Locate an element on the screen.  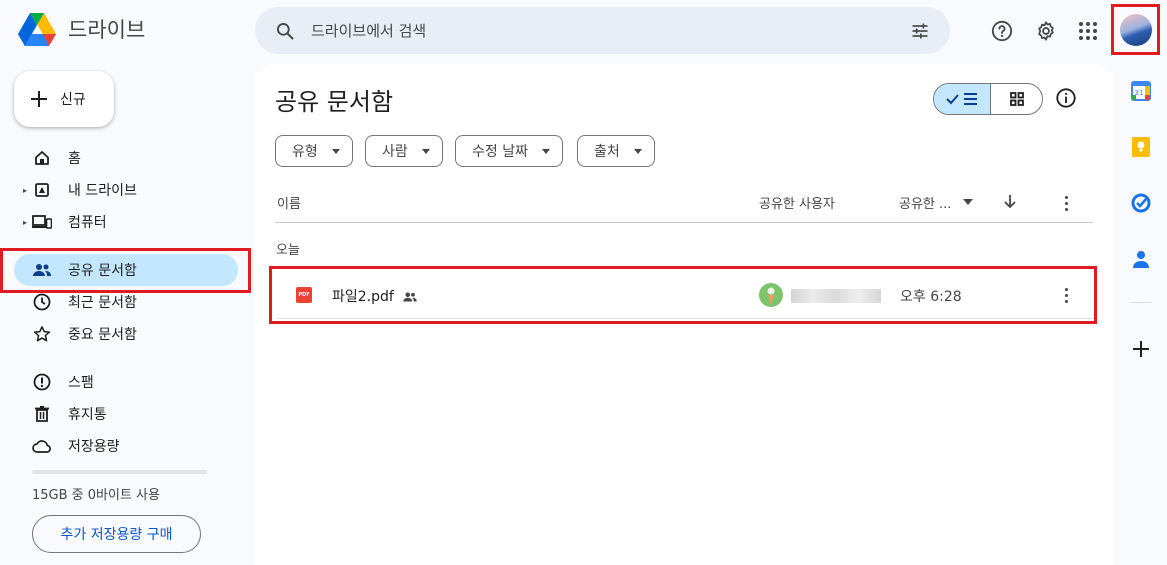
sidebar-item-recent: 최근 문서함 is located at coordinates (126, 302).